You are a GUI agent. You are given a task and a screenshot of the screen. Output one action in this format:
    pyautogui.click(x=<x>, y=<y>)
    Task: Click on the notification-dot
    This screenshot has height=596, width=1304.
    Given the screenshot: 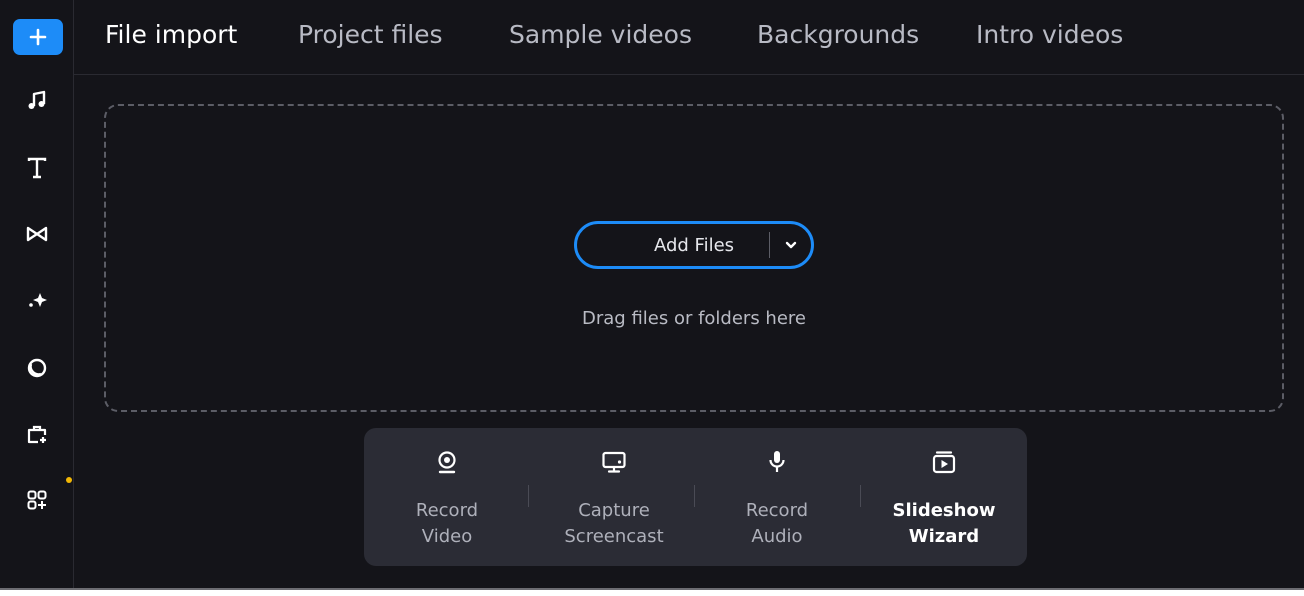 What is the action you would take?
    pyautogui.click(x=69, y=480)
    